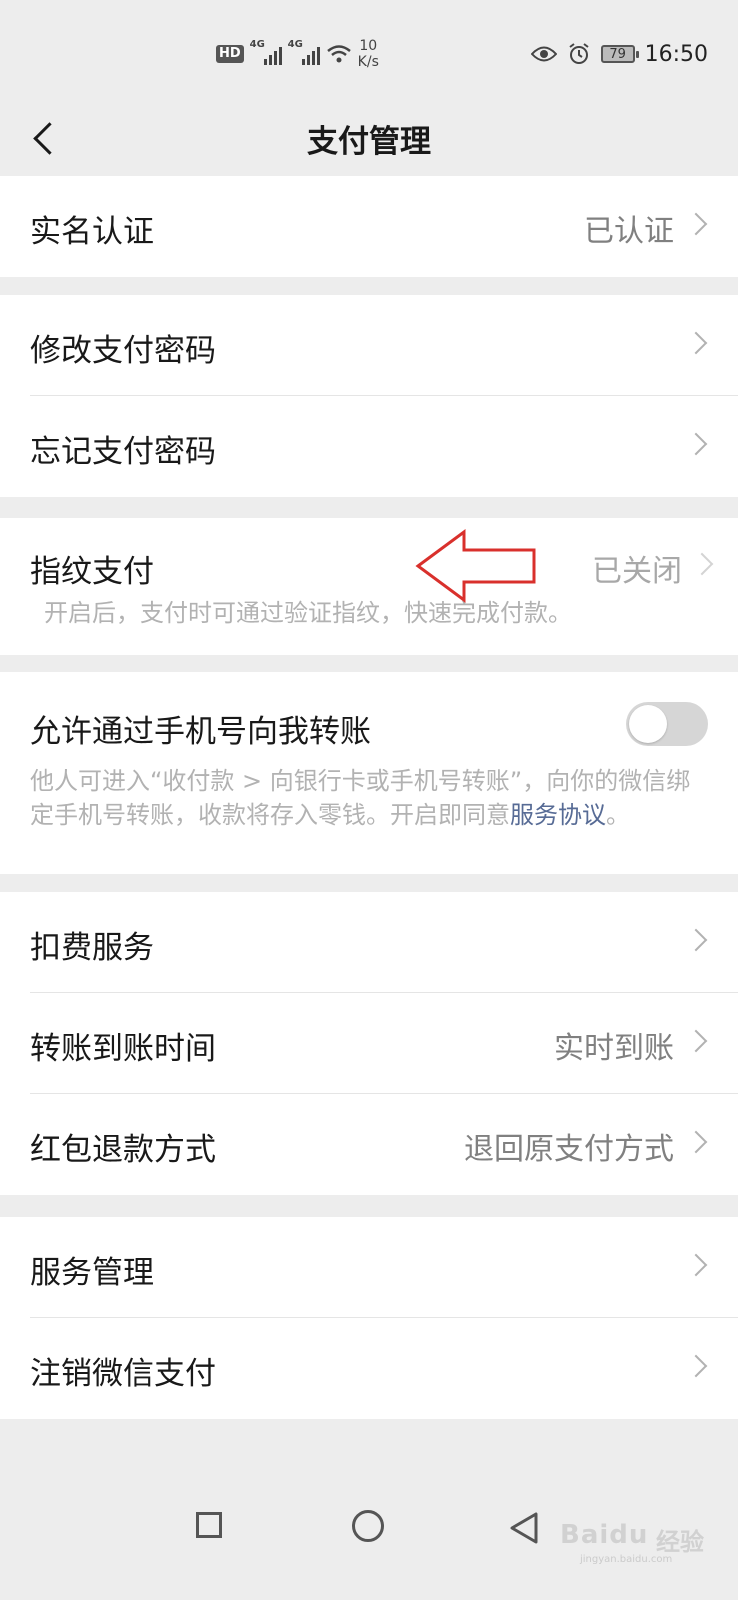  I want to click on home-icon, so click(368, 1526).